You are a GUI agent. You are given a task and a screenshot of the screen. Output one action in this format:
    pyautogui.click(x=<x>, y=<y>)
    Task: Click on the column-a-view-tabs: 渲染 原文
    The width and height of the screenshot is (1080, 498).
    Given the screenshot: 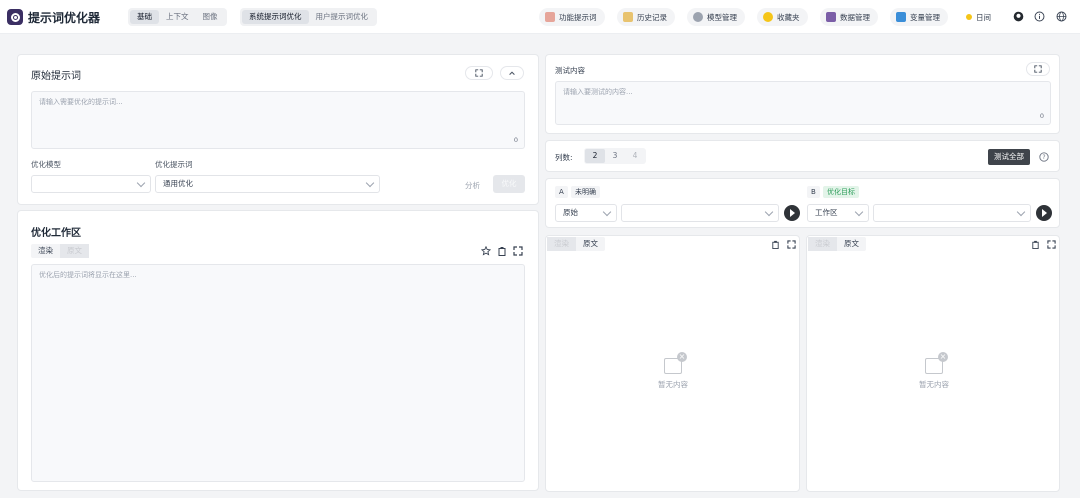 What is the action you would take?
    pyautogui.click(x=576, y=244)
    